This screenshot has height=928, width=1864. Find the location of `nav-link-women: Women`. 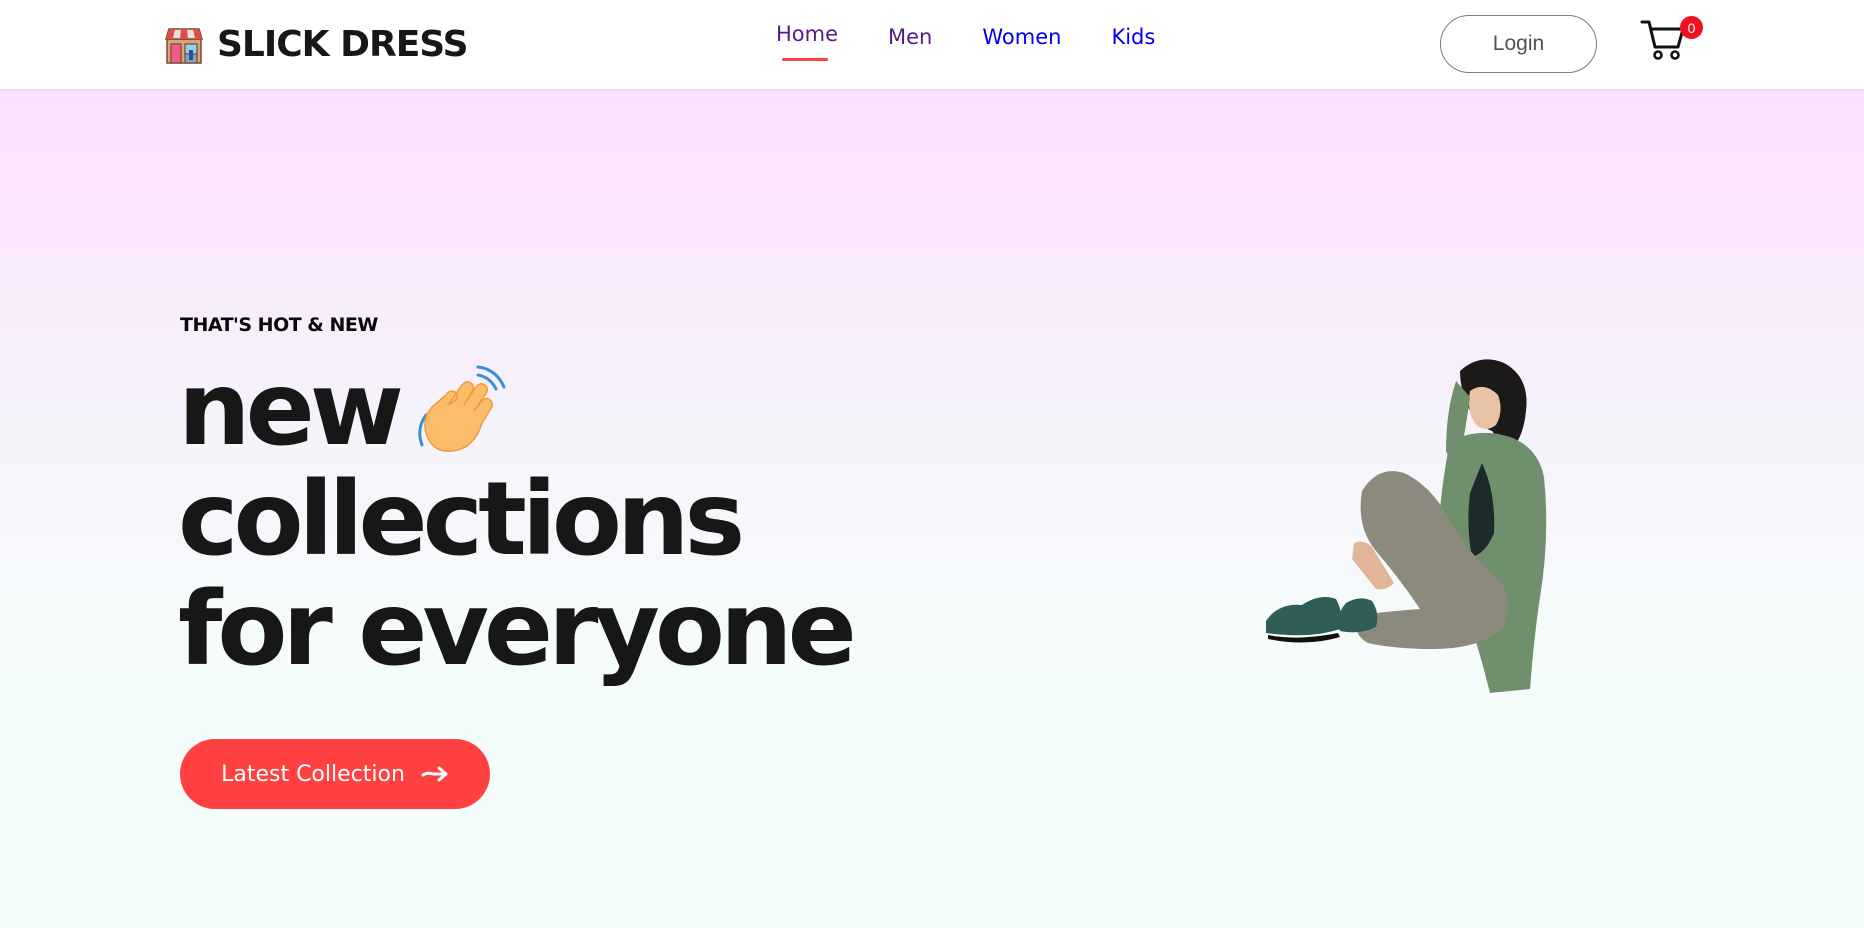

nav-link-women: Women is located at coordinates (1021, 37).